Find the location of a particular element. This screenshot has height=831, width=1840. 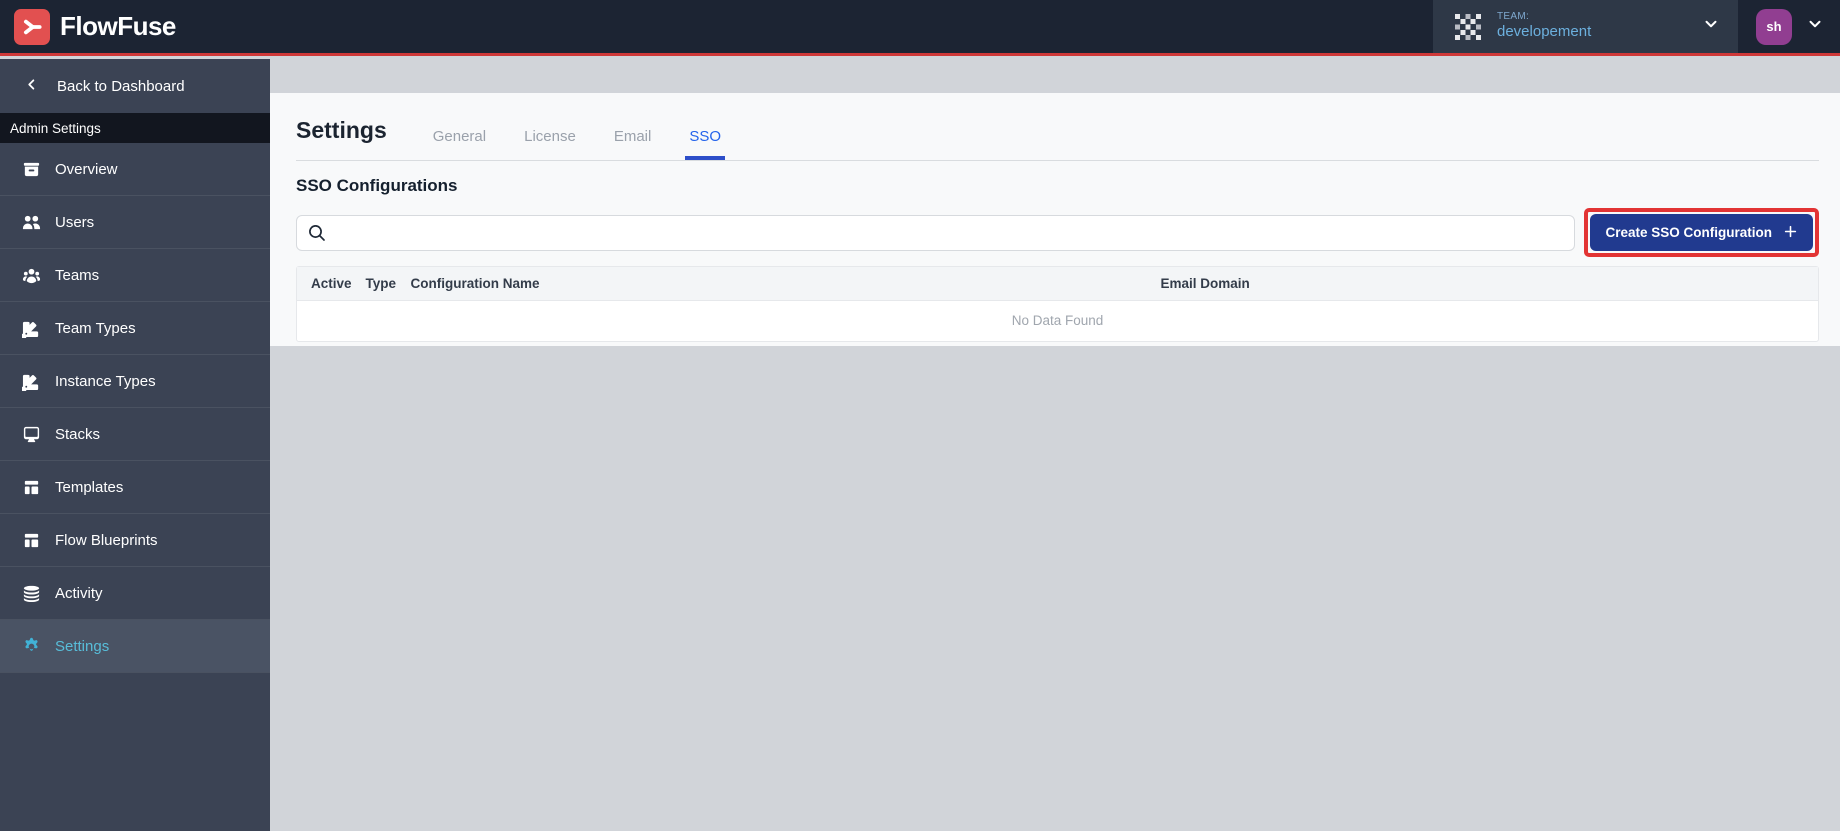

sidebar-item-label: Flow Blueprints is located at coordinates (106, 540).